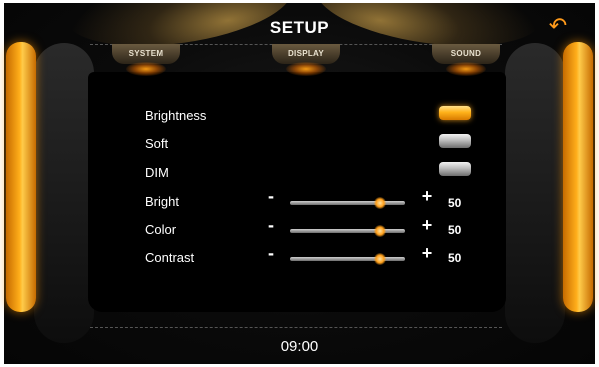 This screenshot has height=367, width=599. I want to click on right-frame-panel, so click(535, 193).